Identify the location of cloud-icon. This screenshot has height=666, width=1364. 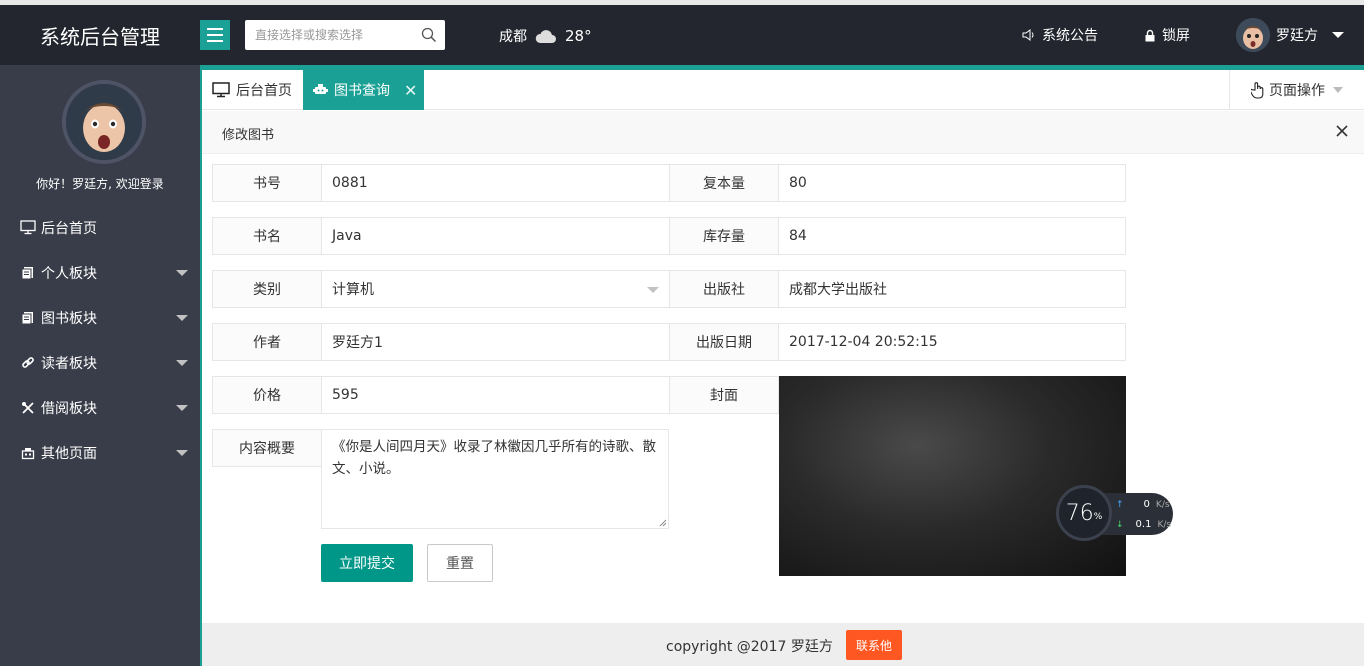
(545, 36).